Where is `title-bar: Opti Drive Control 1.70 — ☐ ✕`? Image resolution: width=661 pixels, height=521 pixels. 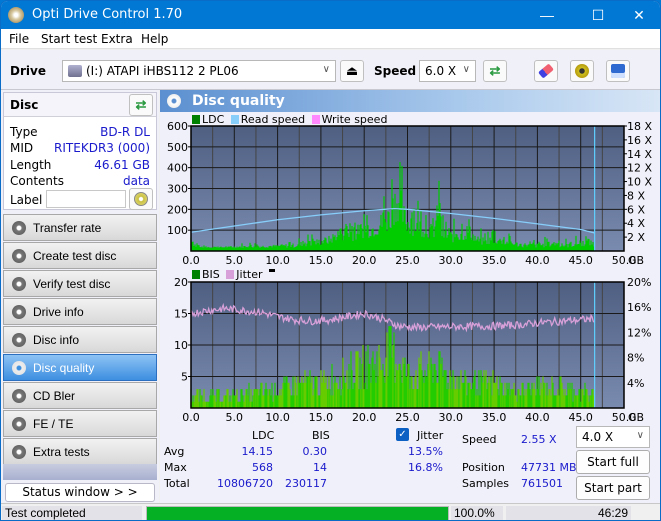 title-bar: Opti Drive Control 1.70 — ☐ ✕ is located at coordinates (330, 15).